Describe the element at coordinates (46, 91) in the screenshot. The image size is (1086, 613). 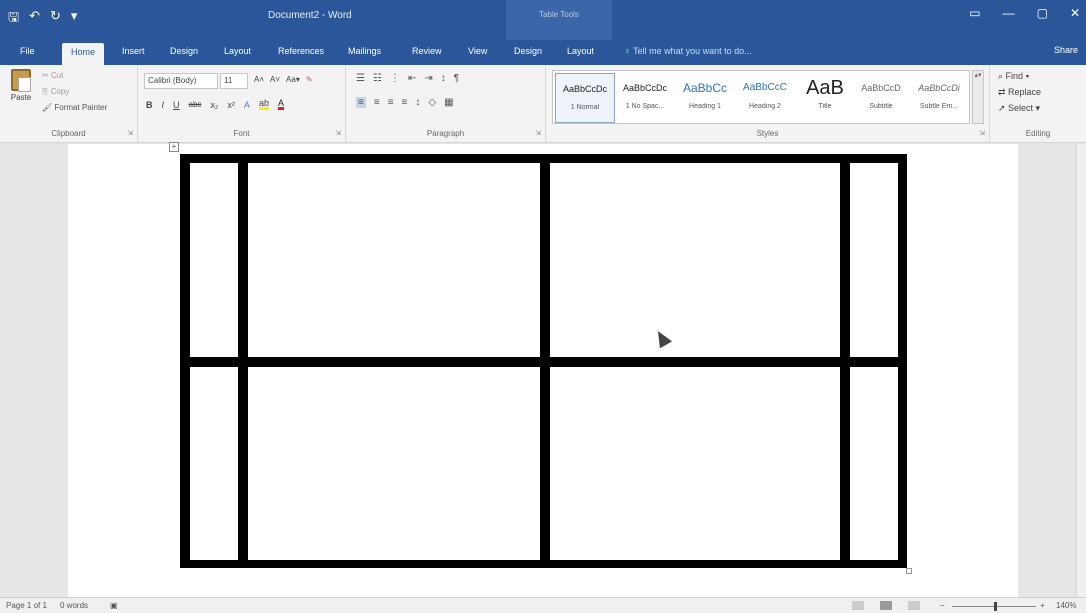
I see `copy-icon: ⎘` at that location.